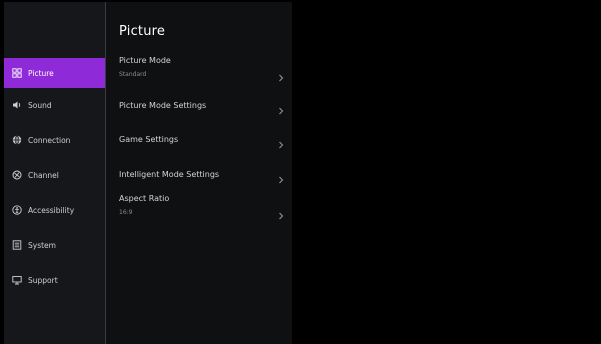 The width and height of the screenshot is (601, 344). I want to click on menu-item-label: Picture Mode, so click(145, 60).